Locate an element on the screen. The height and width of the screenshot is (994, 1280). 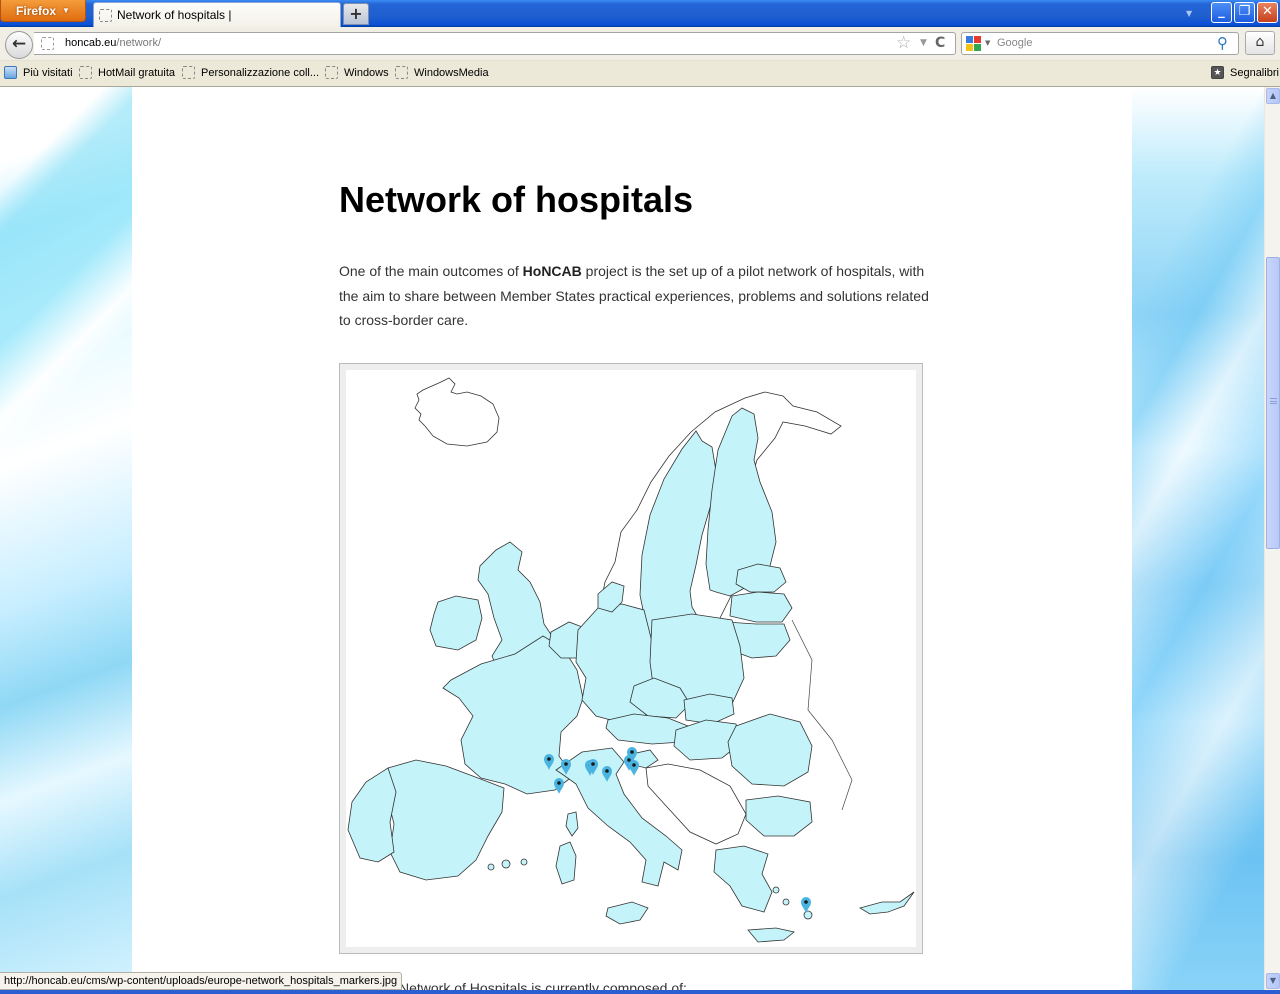
chevron-down-icon: ▼ is located at coordinates (66, 10).